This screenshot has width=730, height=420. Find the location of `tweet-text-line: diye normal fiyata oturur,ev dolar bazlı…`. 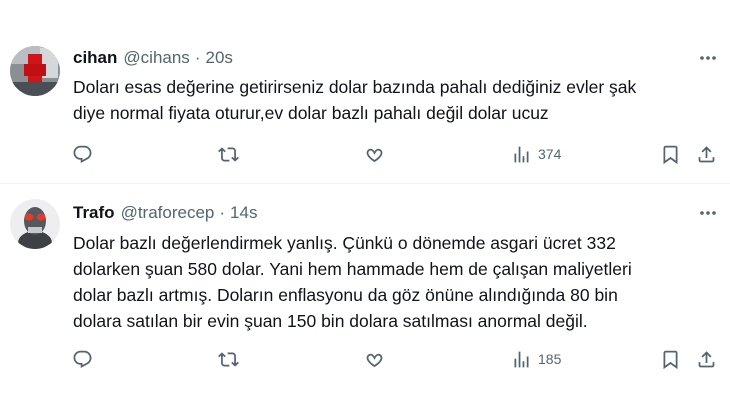

tweet-text-line: diye normal fiyata oturur,ev dolar bazlı… is located at coordinates (311, 113).